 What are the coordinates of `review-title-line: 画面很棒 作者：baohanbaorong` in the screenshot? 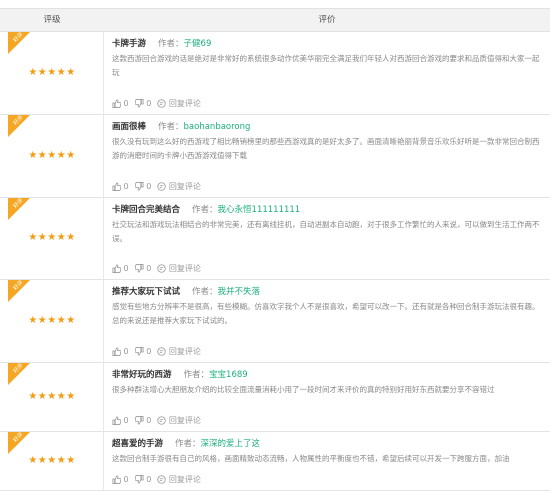 It's located at (181, 126).